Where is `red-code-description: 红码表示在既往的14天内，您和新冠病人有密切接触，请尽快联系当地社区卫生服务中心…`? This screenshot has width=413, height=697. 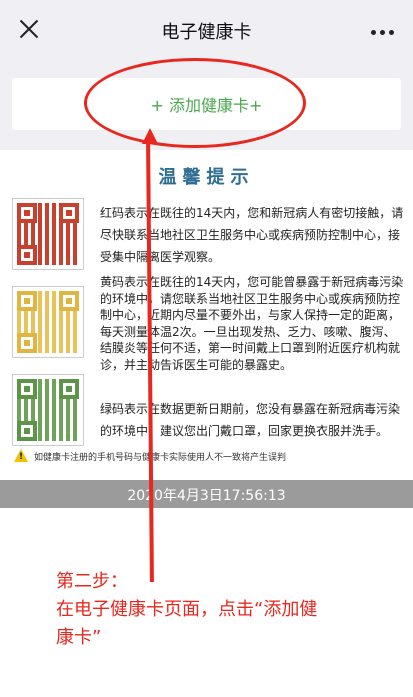
red-code-description: 红码表示在既往的14天内，您和新冠病人有密切接触，请尽快联系当地社区卫生服务中心… is located at coordinates (252, 235).